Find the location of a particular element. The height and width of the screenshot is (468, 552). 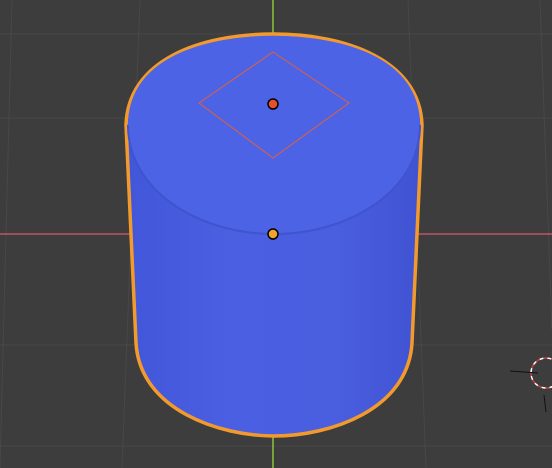

3d-cursor-icon is located at coordinates (530, 385).